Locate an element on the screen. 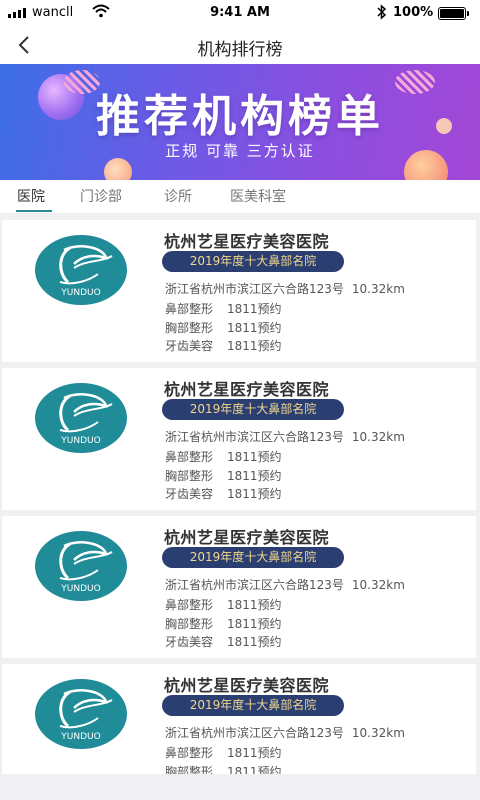  category-tabs: 医院 门诊部 诊所 医美科室 is located at coordinates (240, 197).